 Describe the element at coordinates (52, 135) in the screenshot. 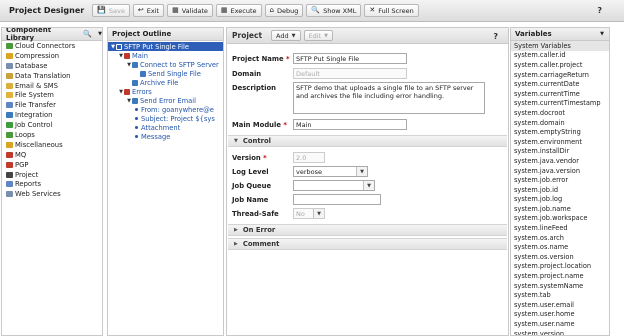

I see `library-item: Loops` at that location.